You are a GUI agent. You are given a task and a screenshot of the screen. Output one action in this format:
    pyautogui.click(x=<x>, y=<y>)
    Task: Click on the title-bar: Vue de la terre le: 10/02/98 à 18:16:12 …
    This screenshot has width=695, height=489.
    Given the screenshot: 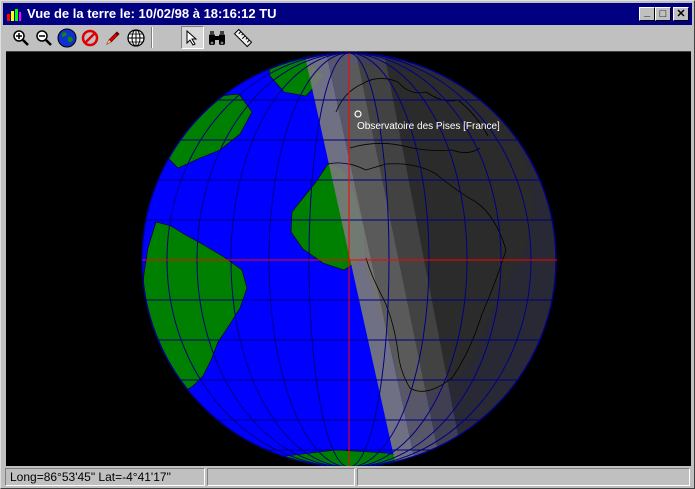 What is the action you would take?
    pyautogui.click(x=347, y=14)
    